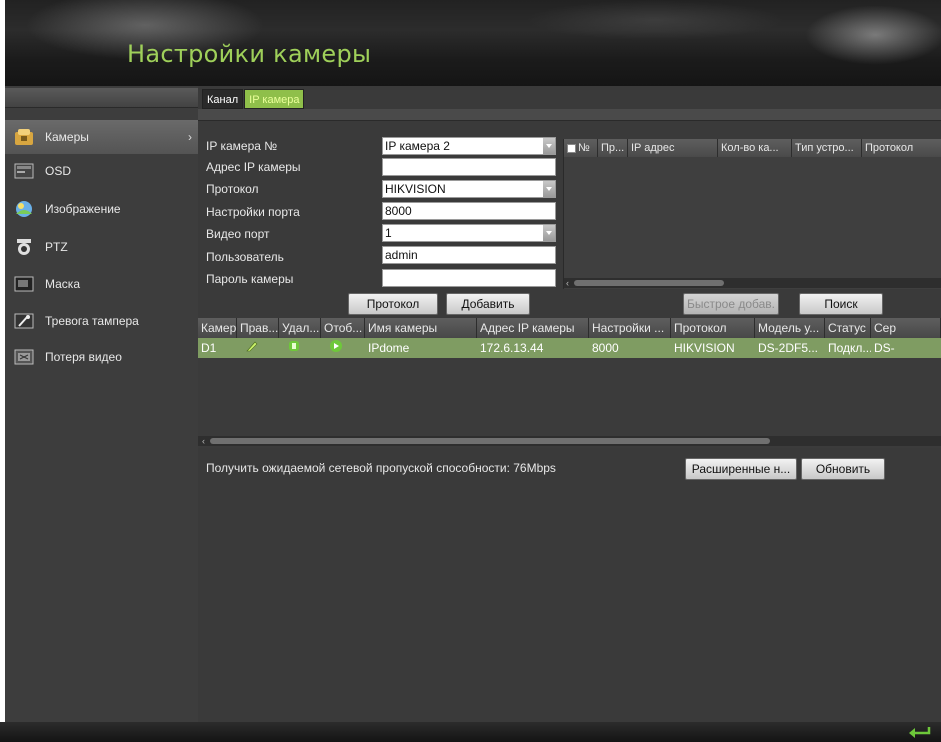 The width and height of the screenshot is (941, 742). I want to click on column-header: IP адрес, so click(673, 148).